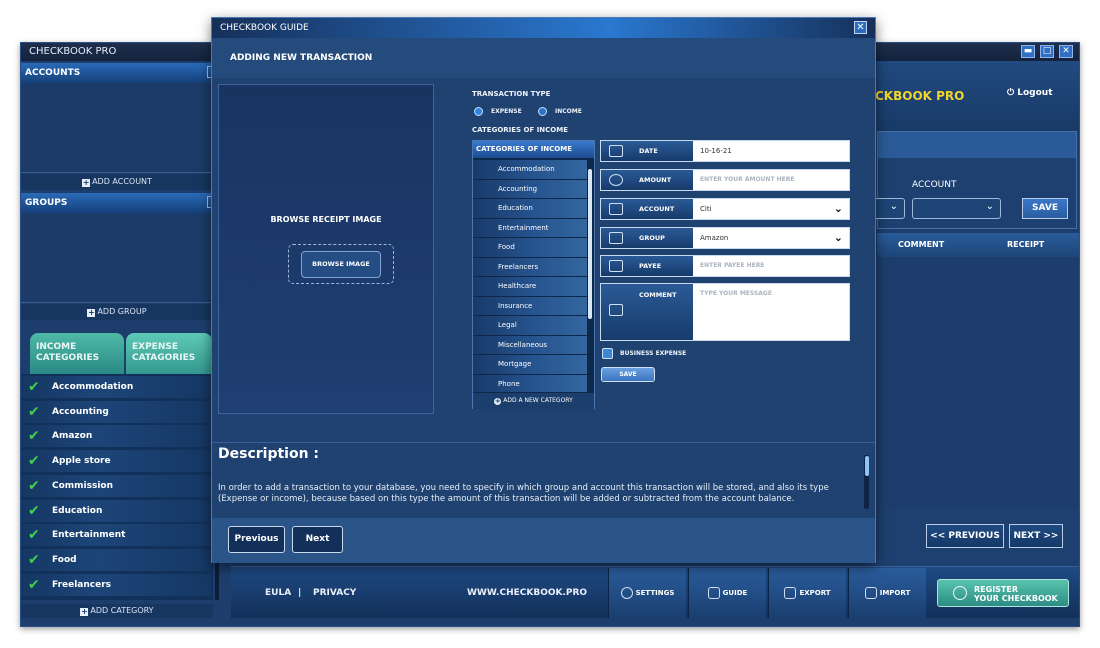  What do you see at coordinates (122, 610) in the screenshot?
I see `add-category-label: ADD CATEGORY` at bounding box center [122, 610].